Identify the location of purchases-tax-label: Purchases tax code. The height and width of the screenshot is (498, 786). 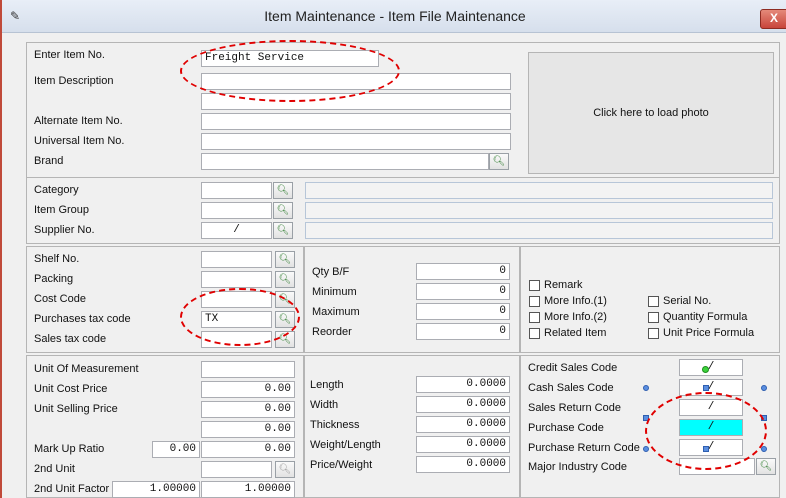
(82, 319).